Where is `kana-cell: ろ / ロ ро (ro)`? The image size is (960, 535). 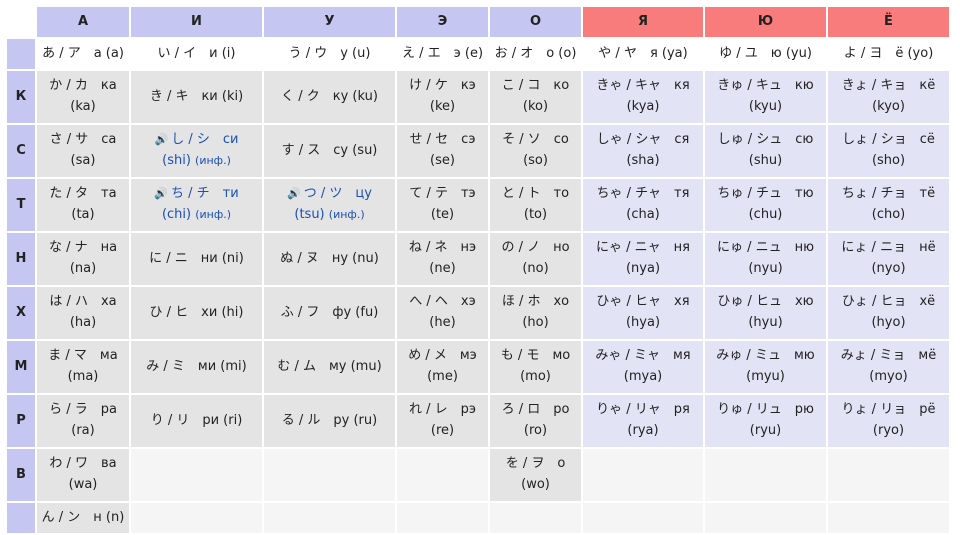
kana-cell: ろ / ロ ро (ro) is located at coordinates (535, 421).